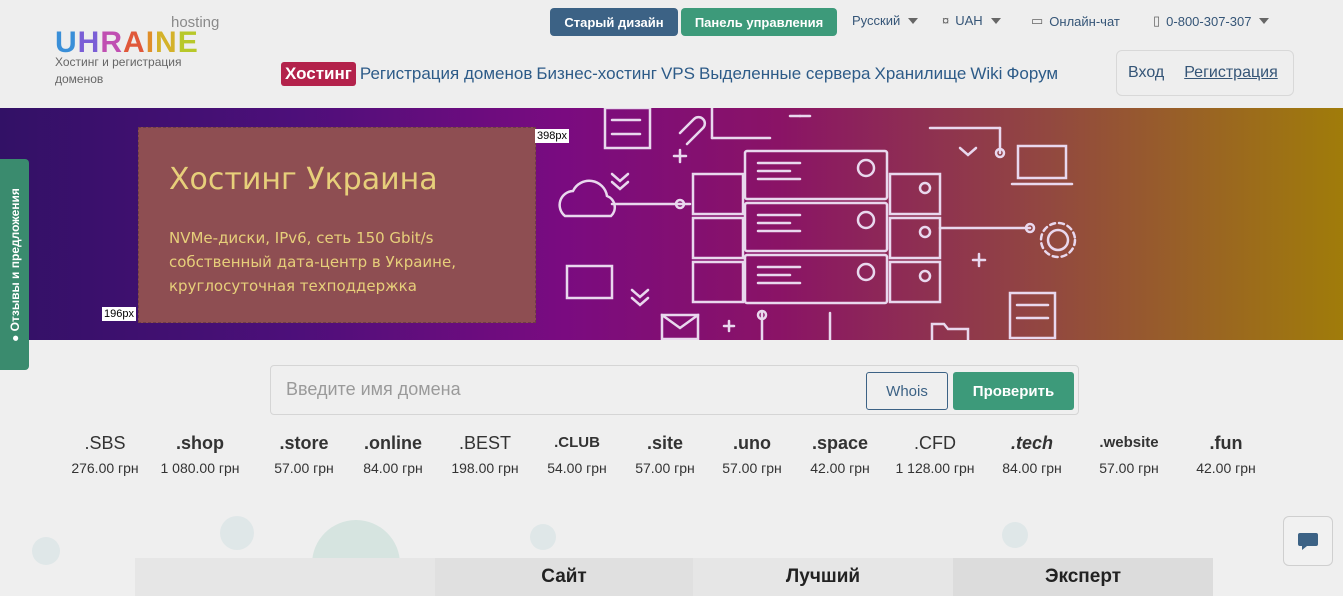 The width and height of the screenshot is (1343, 596). I want to click on tld-price: 1 128.00 грн, so click(935, 468).